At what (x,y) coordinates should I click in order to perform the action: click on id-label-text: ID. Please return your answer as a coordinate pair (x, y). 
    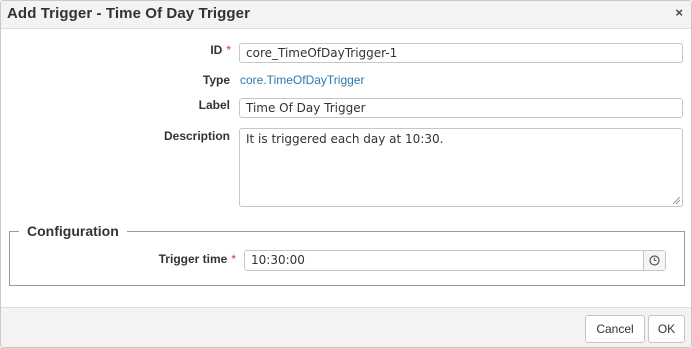
    Looking at the image, I should click on (216, 50).